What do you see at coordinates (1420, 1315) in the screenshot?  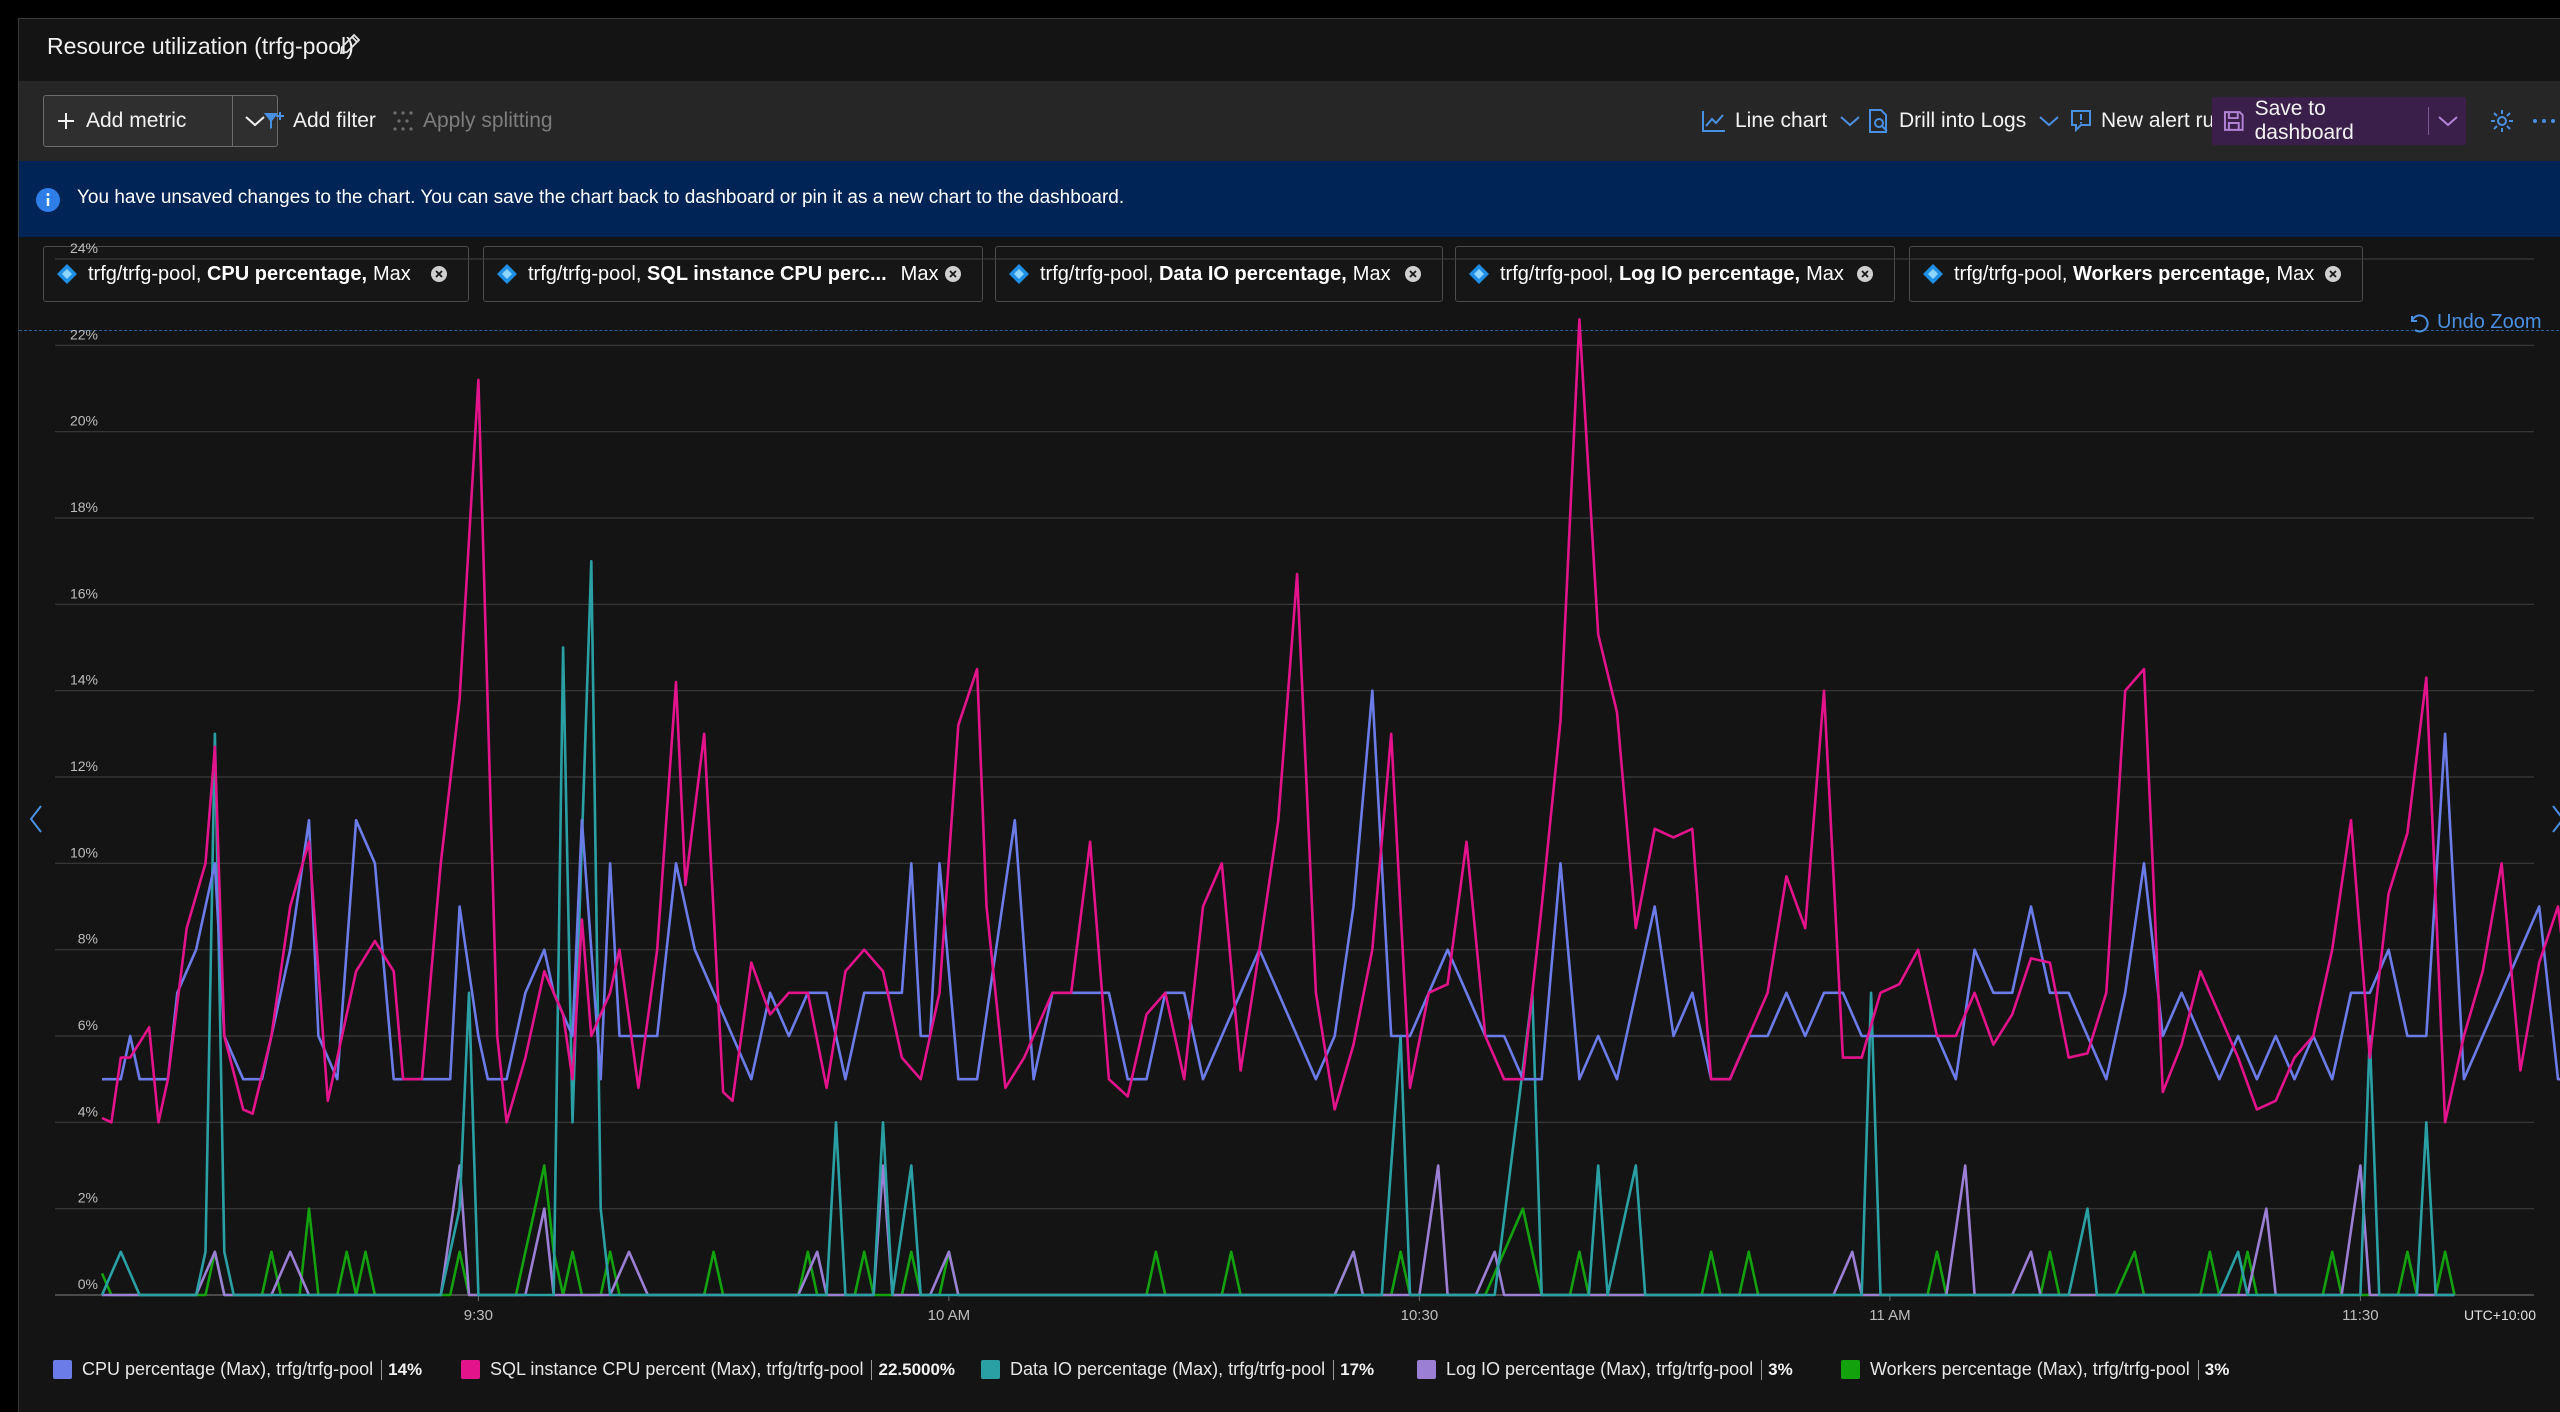 I see `x-tick-label: 10:30` at bounding box center [1420, 1315].